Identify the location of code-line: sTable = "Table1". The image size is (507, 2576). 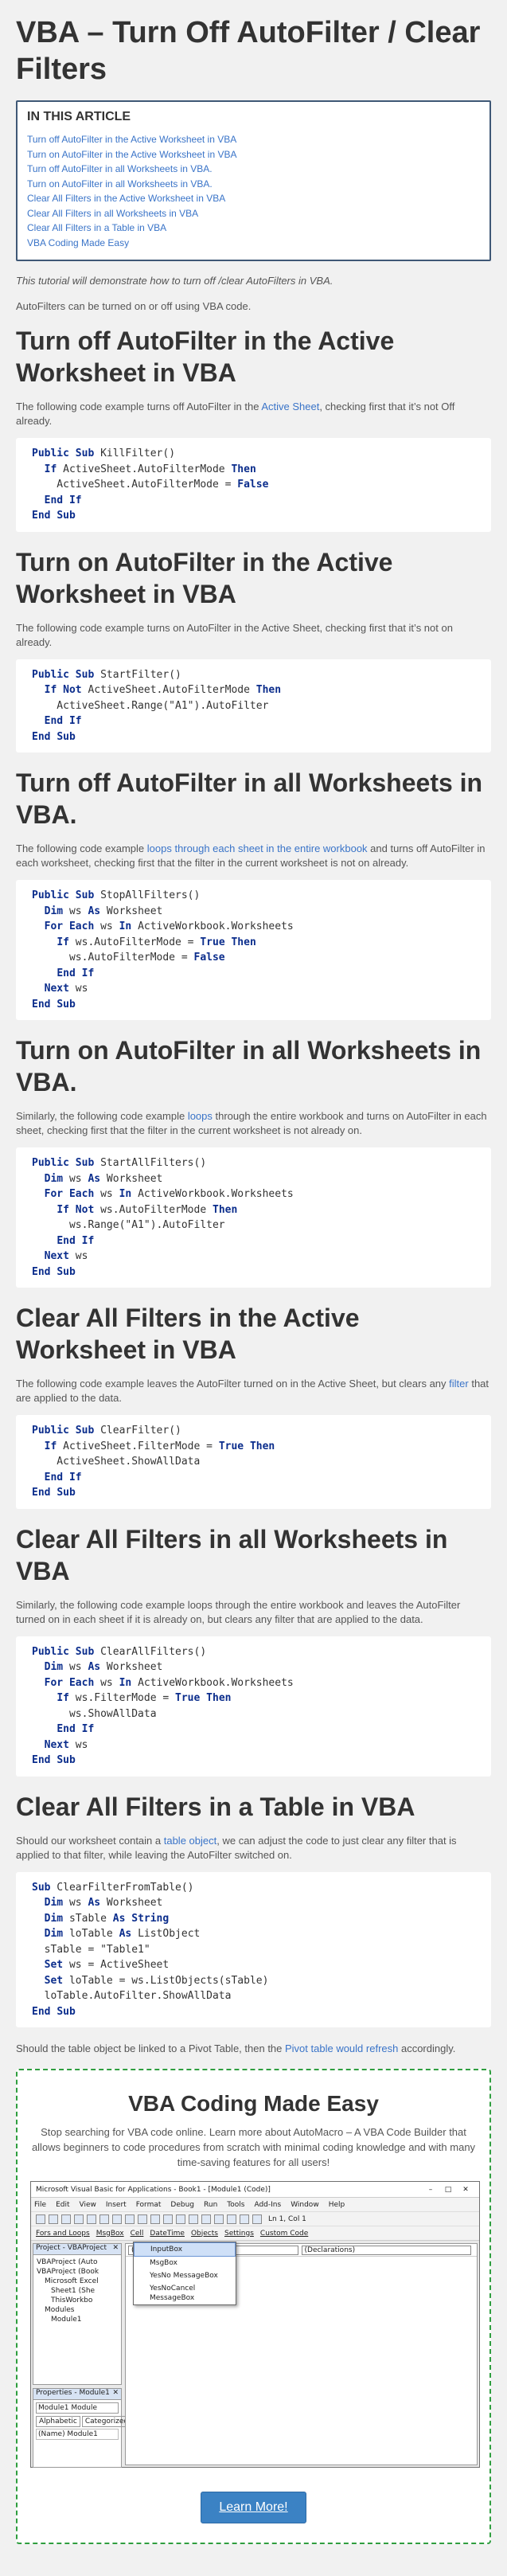
(91, 1949).